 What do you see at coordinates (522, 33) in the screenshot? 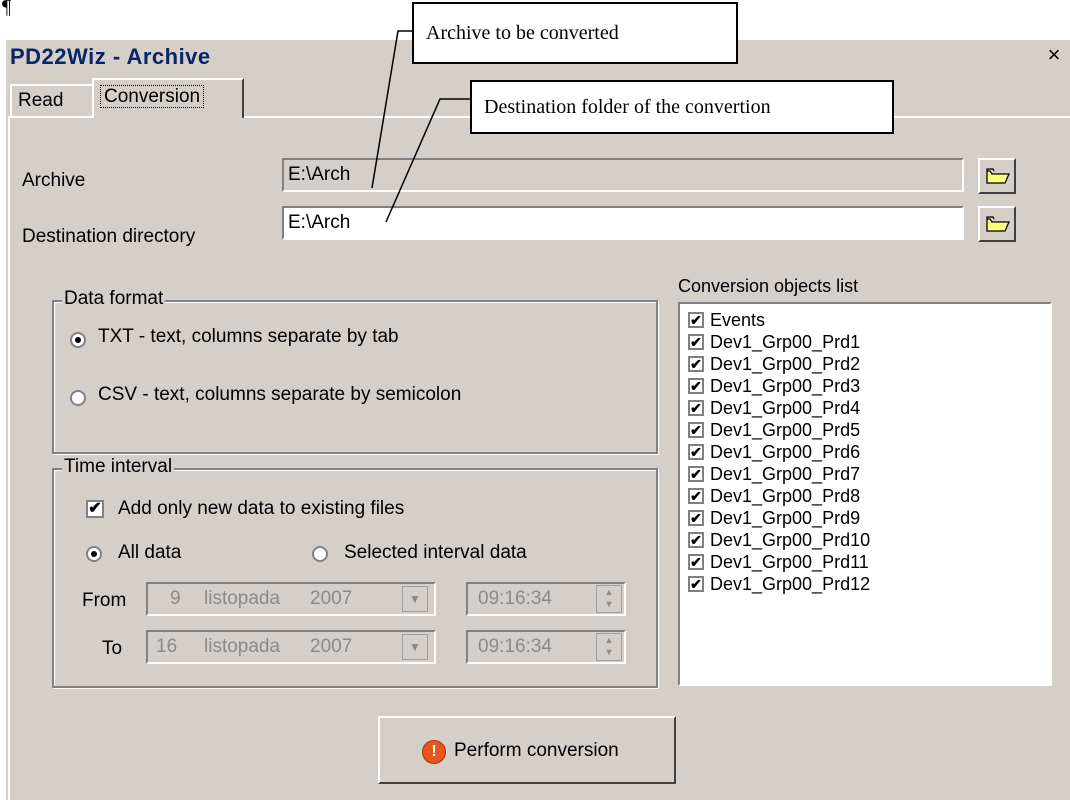
I see `annotation-archive-text: Archive to be converted` at bounding box center [522, 33].